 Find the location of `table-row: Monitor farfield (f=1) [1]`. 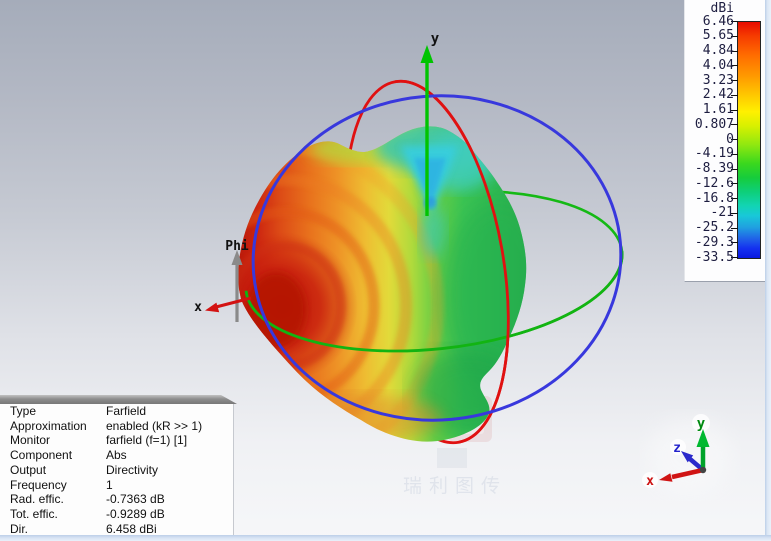

table-row: Monitor farfield (f=1) [1] is located at coordinates (116, 440).